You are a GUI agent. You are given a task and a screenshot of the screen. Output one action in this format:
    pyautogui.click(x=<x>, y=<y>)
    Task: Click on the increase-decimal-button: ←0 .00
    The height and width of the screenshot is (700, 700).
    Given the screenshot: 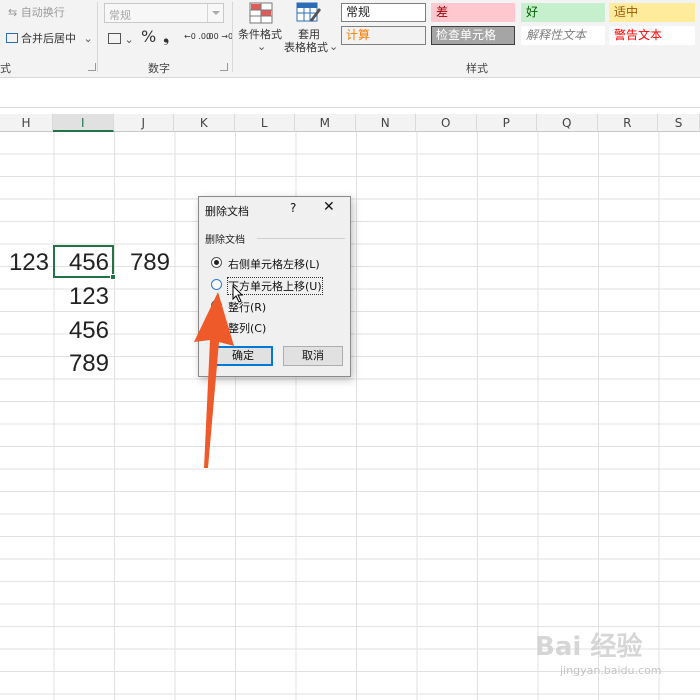 What is the action you would take?
    pyautogui.click(x=197, y=36)
    